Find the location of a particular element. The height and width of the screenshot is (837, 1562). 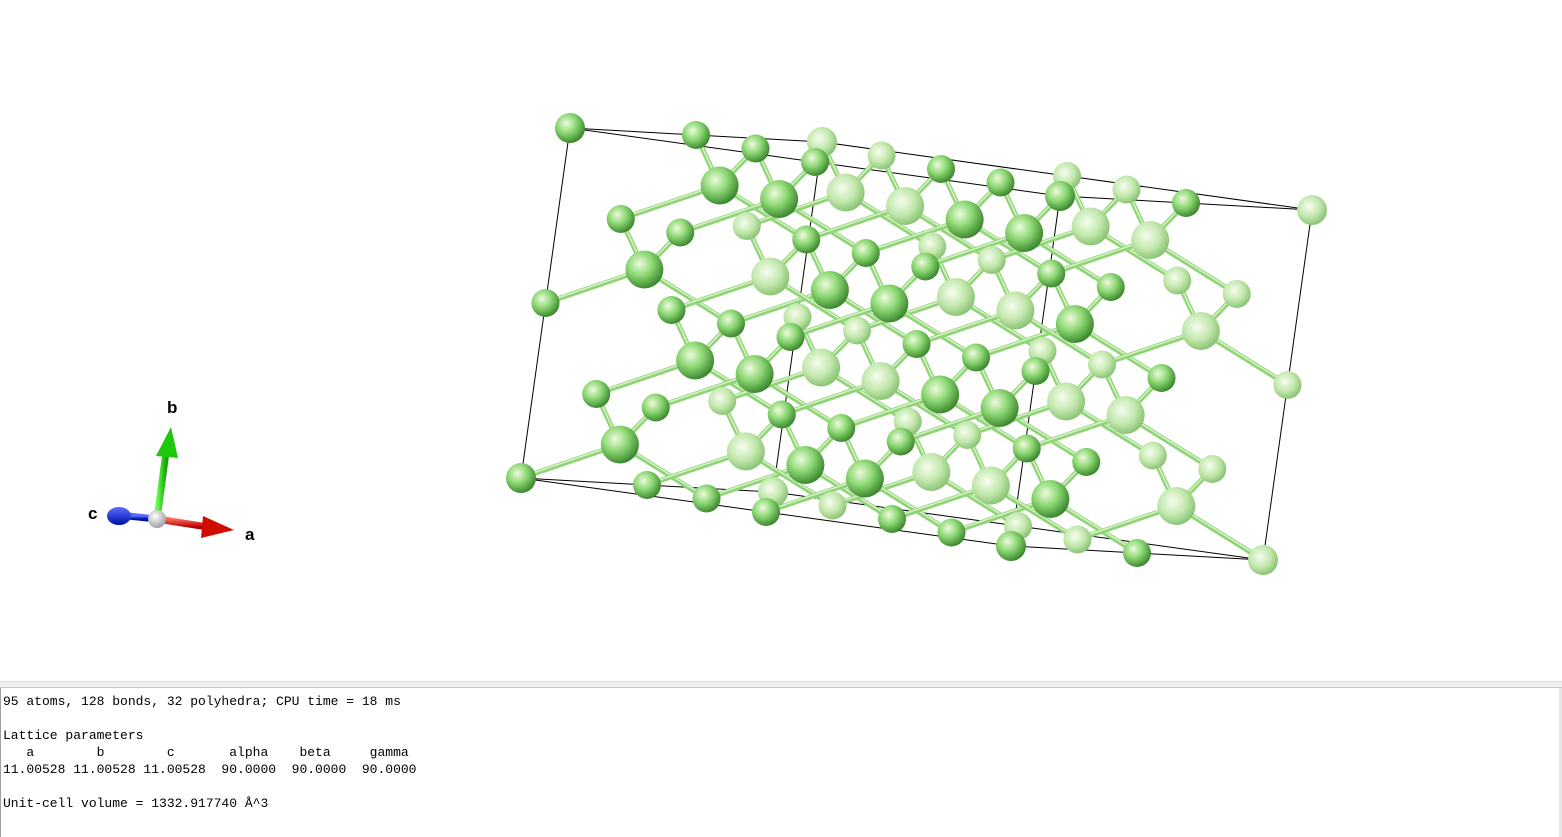

b-axis-label: b is located at coordinates (172, 407).